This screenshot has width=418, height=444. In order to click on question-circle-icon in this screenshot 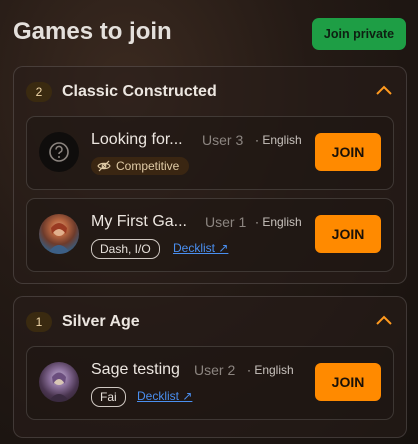, I will do `click(59, 152)`.